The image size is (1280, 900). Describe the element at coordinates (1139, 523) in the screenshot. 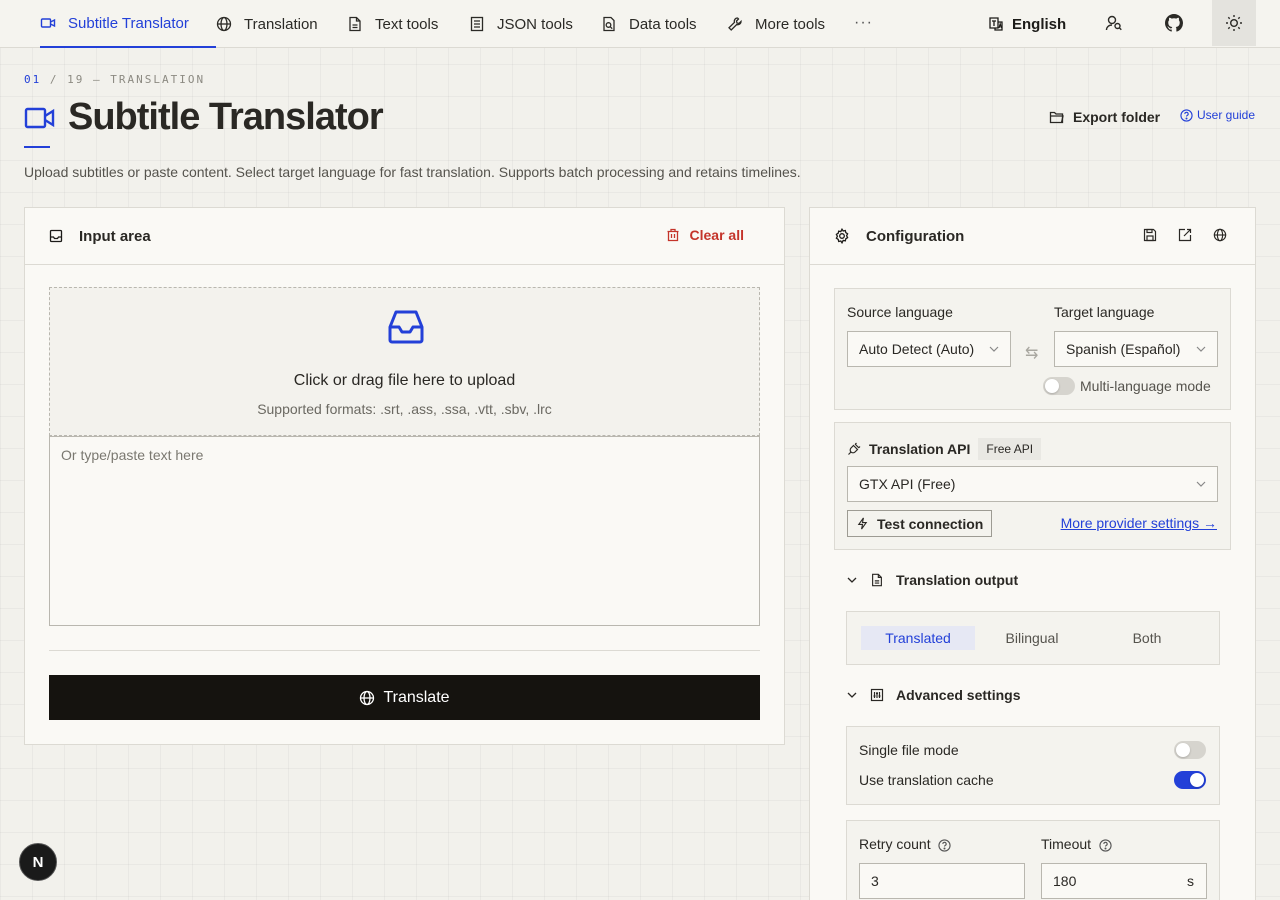

I see `more-provider-settings-link: More provider settings →` at that location.